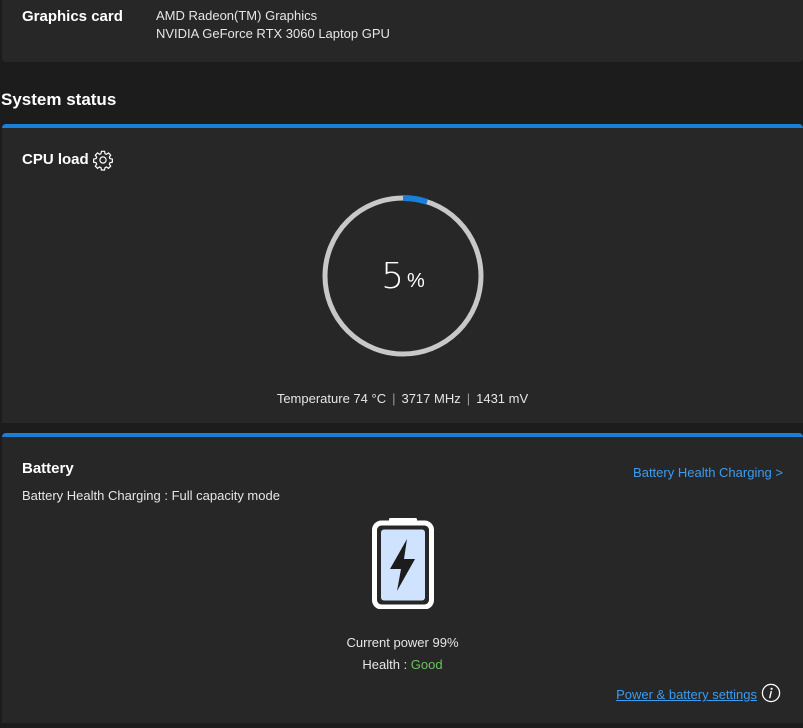 The width and height of the screenshot is (803, 728). What do you see at coordinates (402, 642) in the screenshot?
I see `battery-current-power: Current power 99%` at bounding box center [402, 642].